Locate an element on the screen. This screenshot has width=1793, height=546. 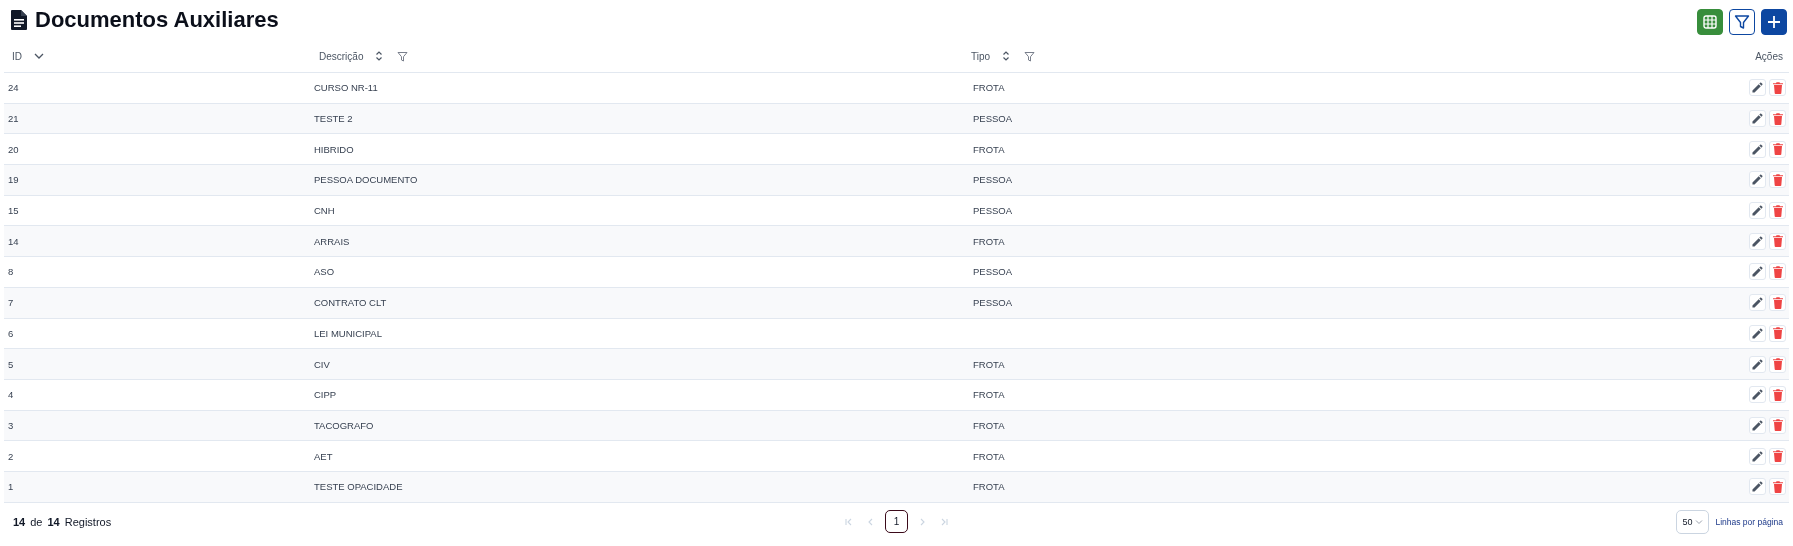
table-cell: CURSO NR-11 is located at coordinates (346, 88).